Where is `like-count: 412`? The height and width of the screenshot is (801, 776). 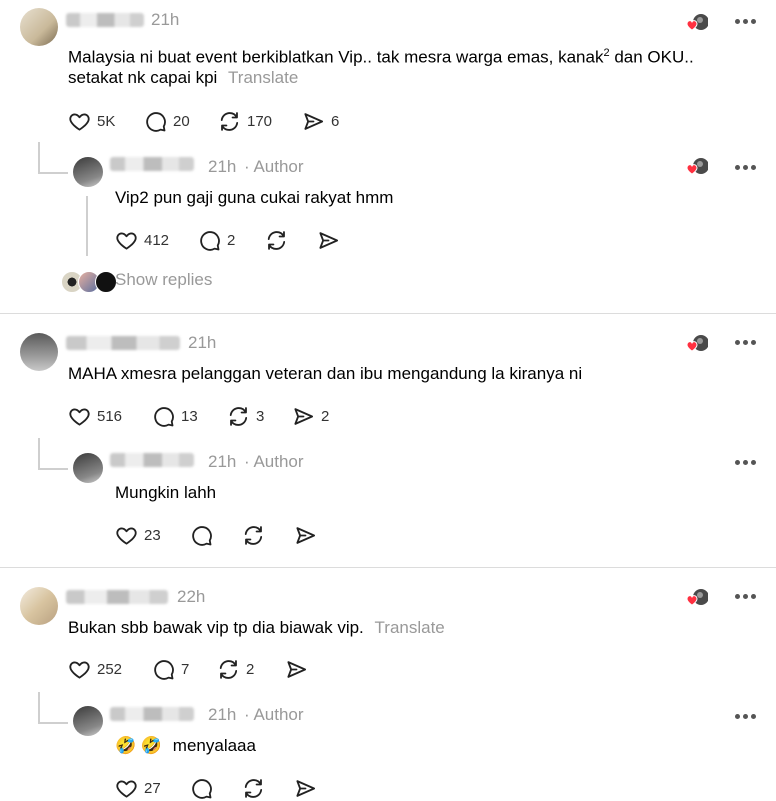
like-count: 412 is located at coordinates (157, 240).